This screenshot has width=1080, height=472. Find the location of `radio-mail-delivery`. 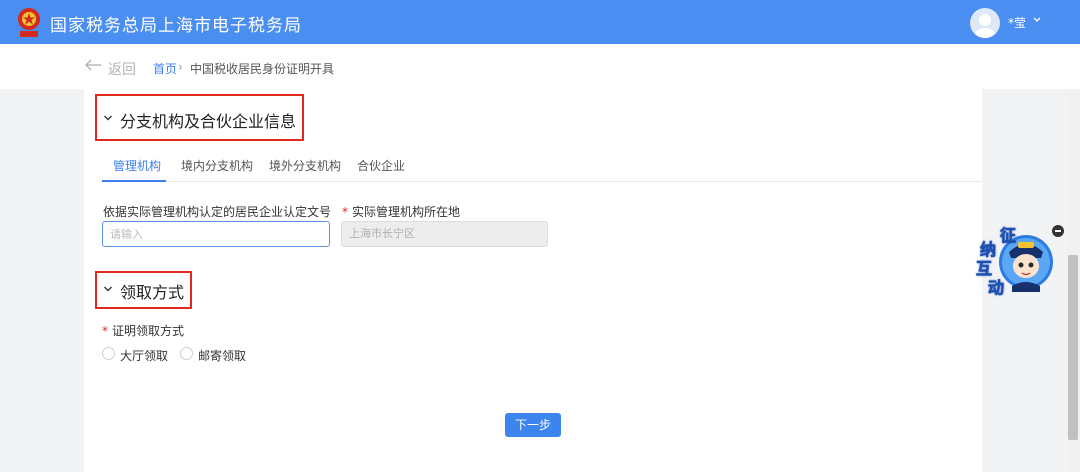

radio-mail-delivery is located at coordinates (186, 353).